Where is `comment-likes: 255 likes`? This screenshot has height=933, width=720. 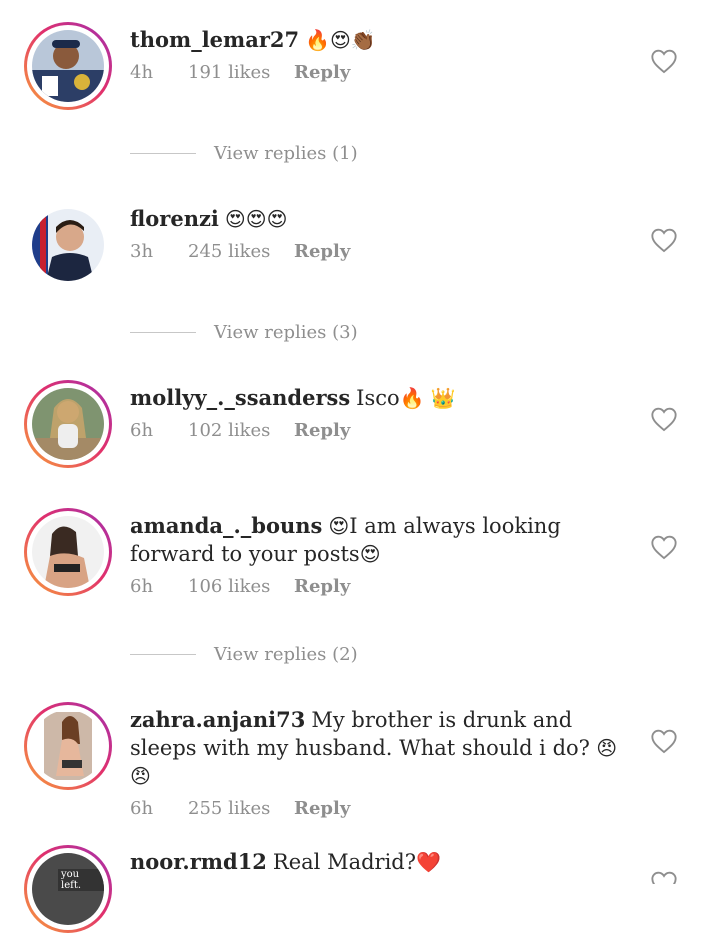 comment-likes: 255 likes is located at coordinates (229, 808).